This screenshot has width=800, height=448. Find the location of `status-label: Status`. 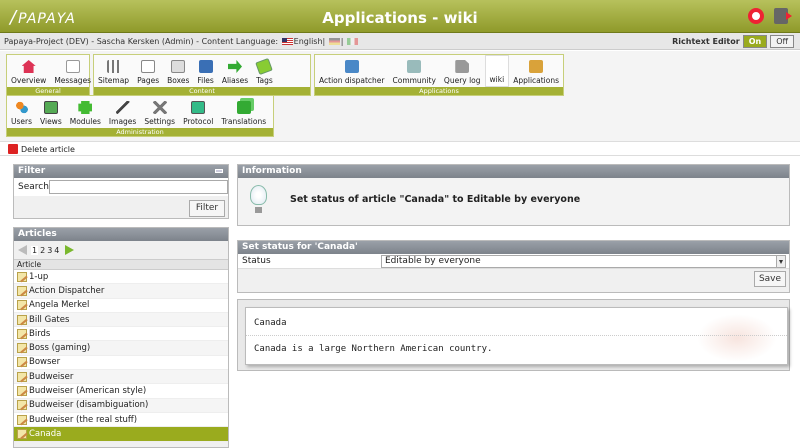

status-label: Status is located at coordinates (256, 261).